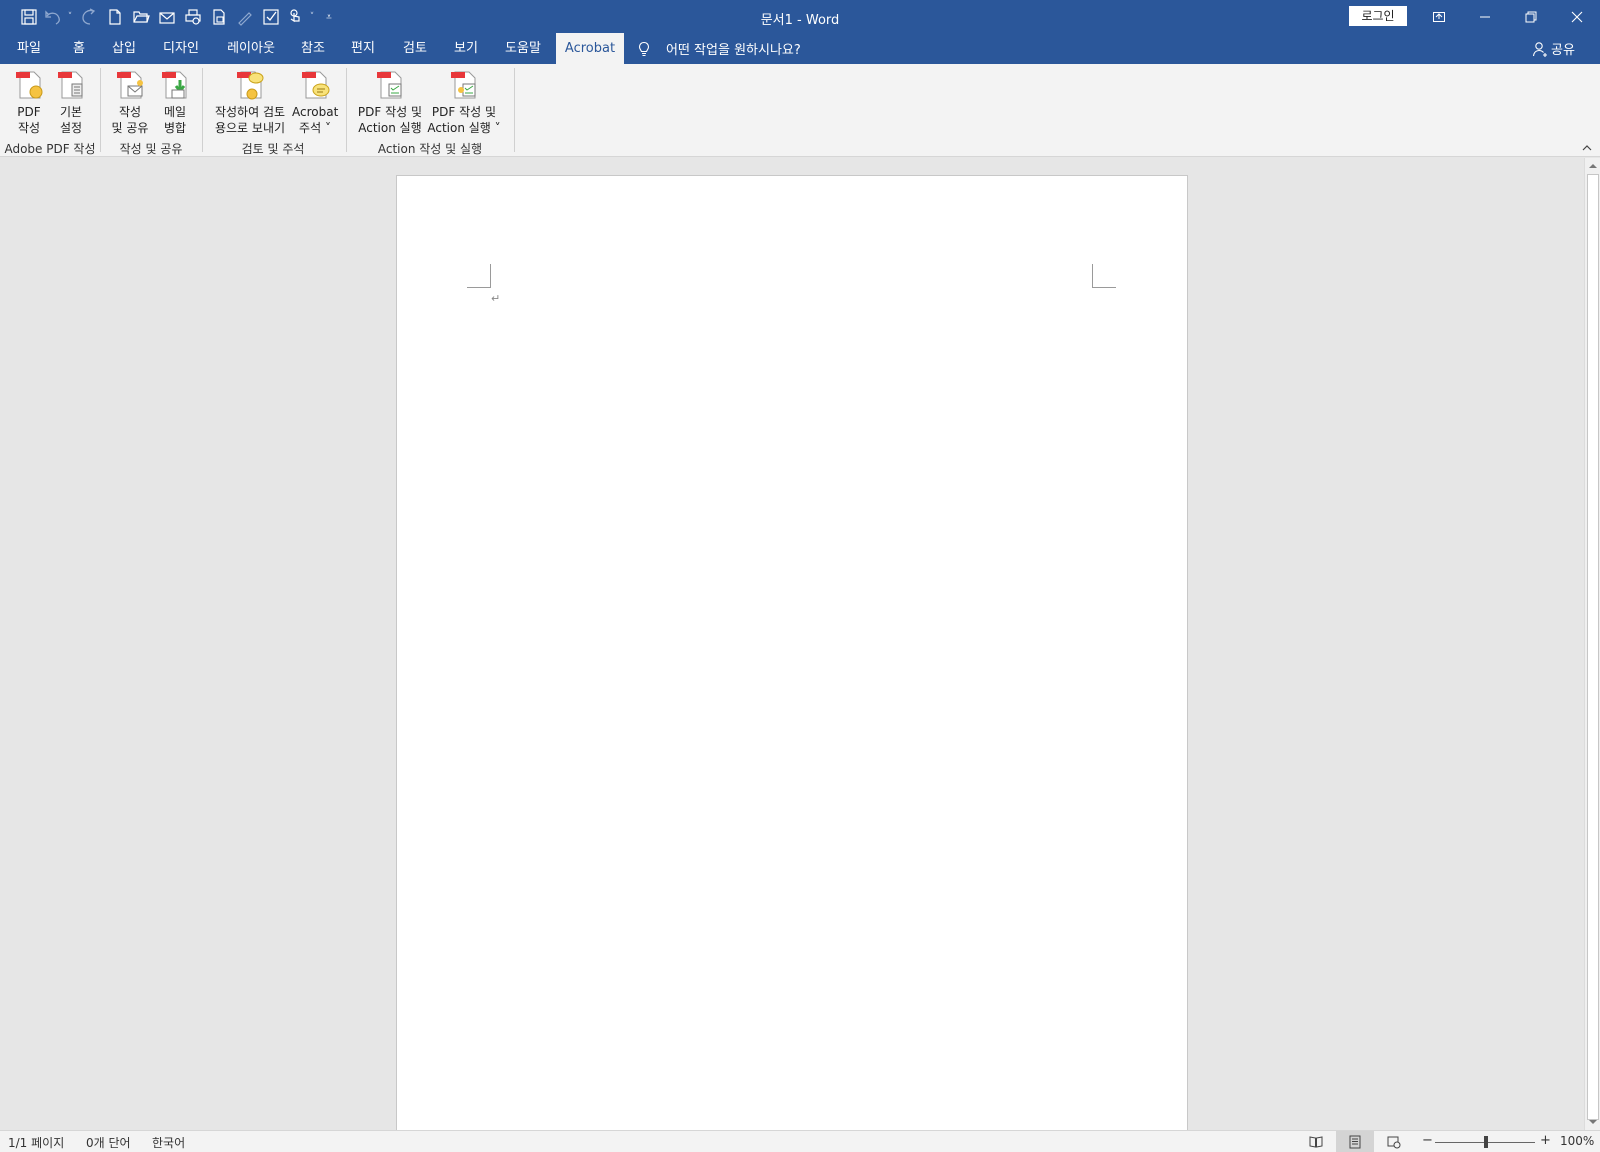 The height and width of the screenshot is (1152, 1600). Describe the element at coordinates (315, 120) in the screenshot. I see `acrobat-comments-label: Acrobat 주석 ˅` at that location.